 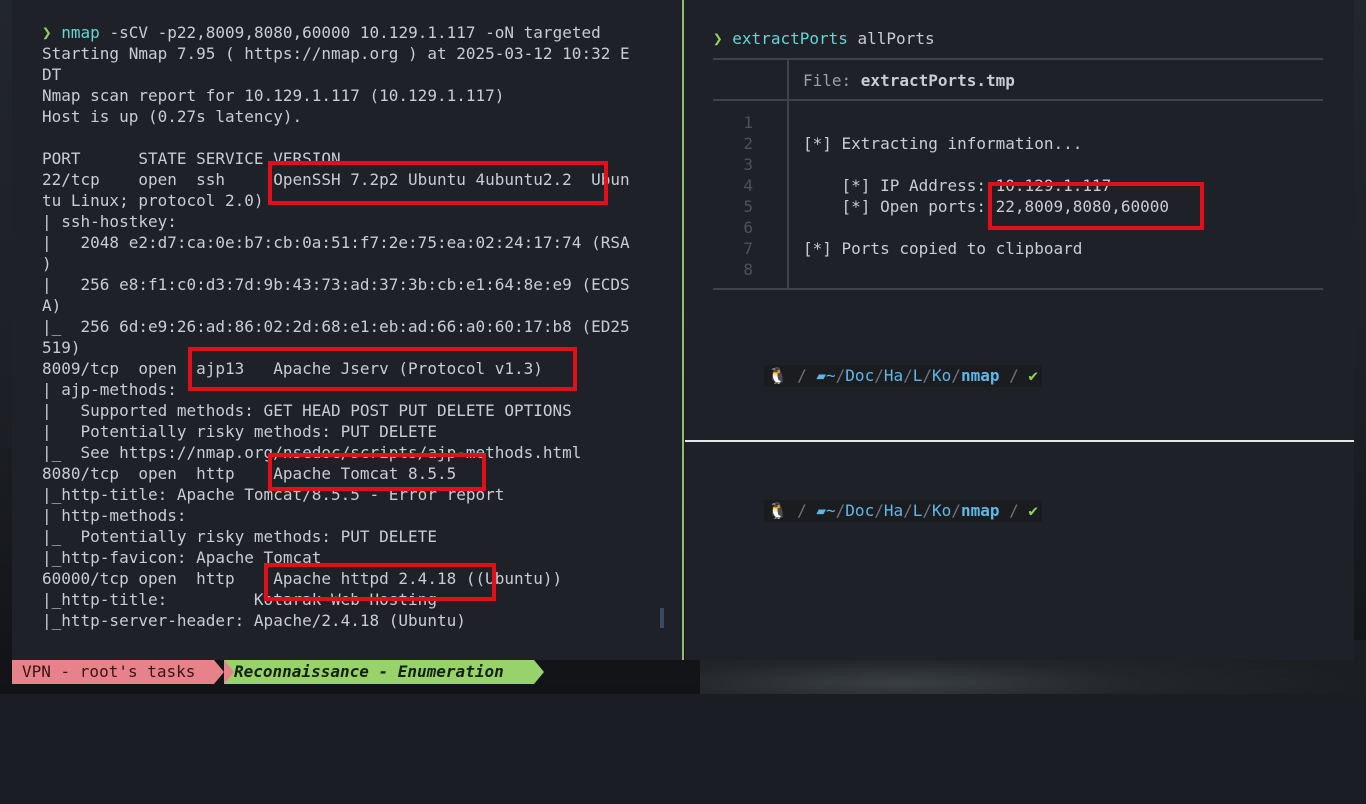 What do you see at coordinates (748, 227) in the screenshot?
I see `line-number: 6` at bounding box center [748, 227].